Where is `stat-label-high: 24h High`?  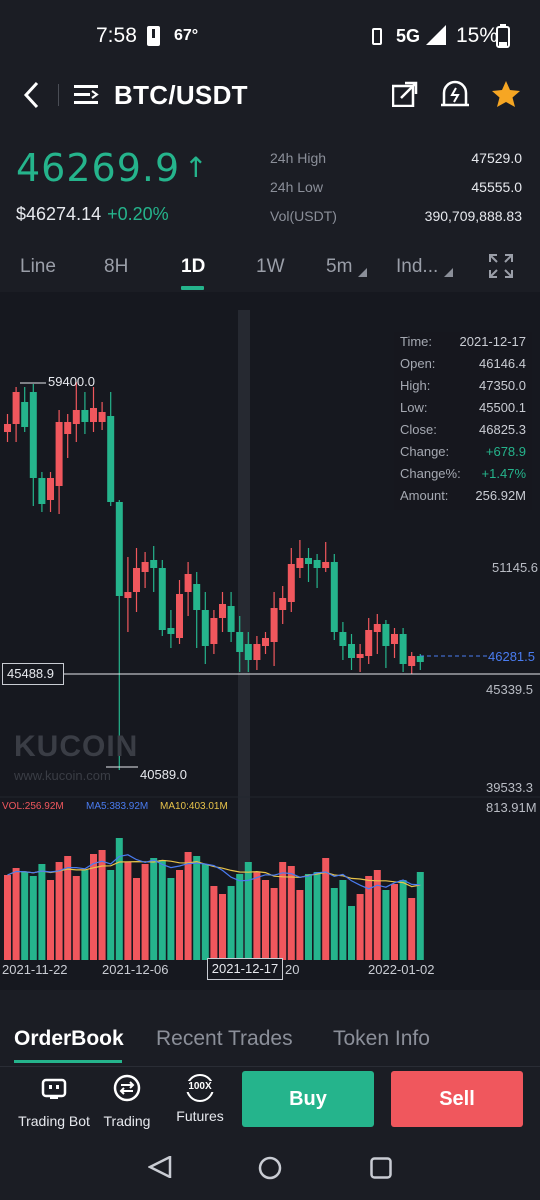
stat-label-high: 24h High is located at coordinates (298, 158).